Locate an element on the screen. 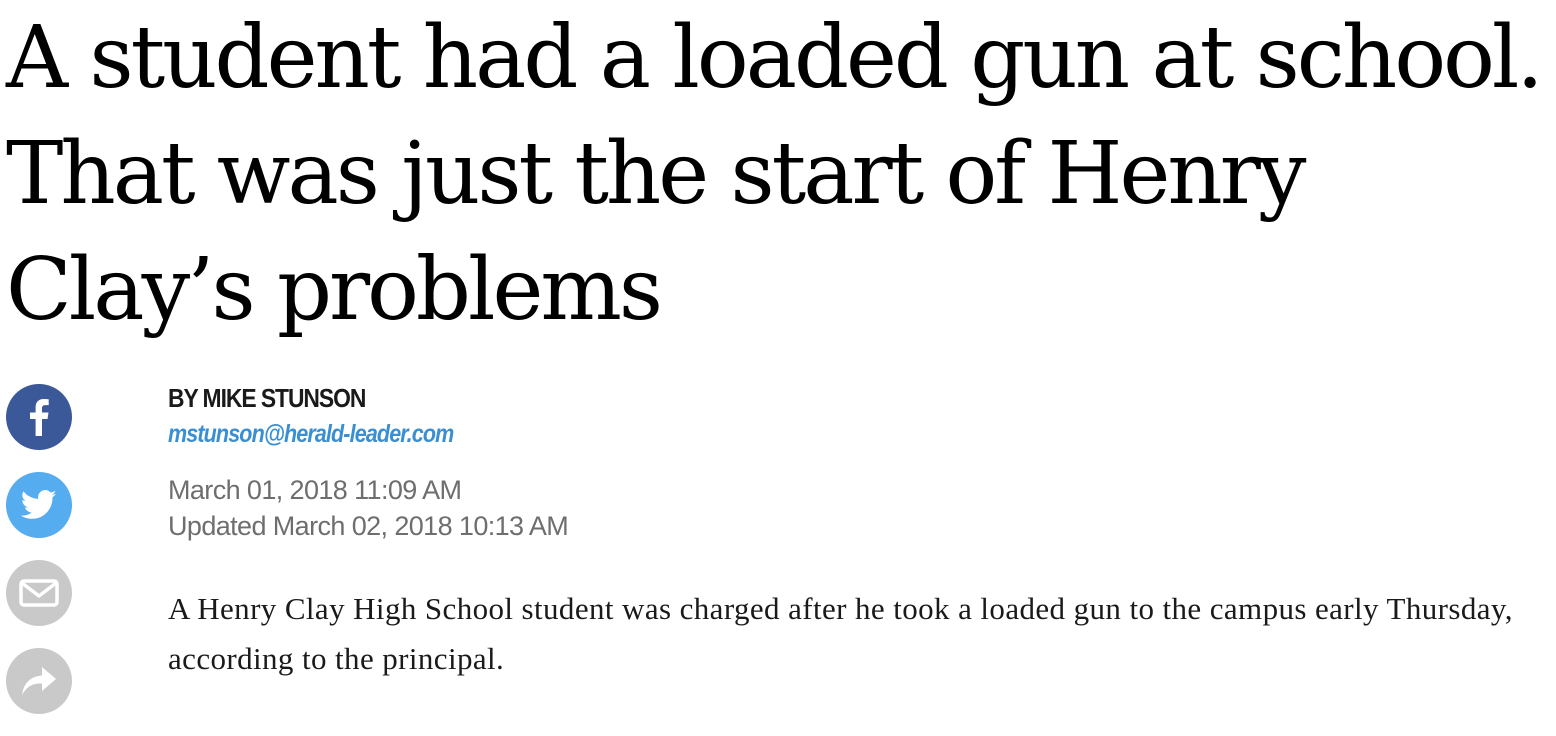 This screenshot has width=1556, height=736. facebook-icon is located at coordinates (39, 417).